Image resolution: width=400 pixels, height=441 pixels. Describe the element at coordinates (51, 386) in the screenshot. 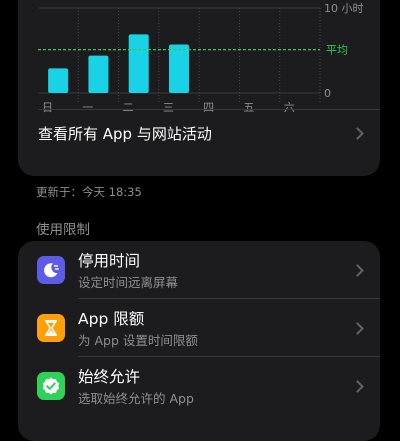

I see `checkmark-badge-icon` at that location.